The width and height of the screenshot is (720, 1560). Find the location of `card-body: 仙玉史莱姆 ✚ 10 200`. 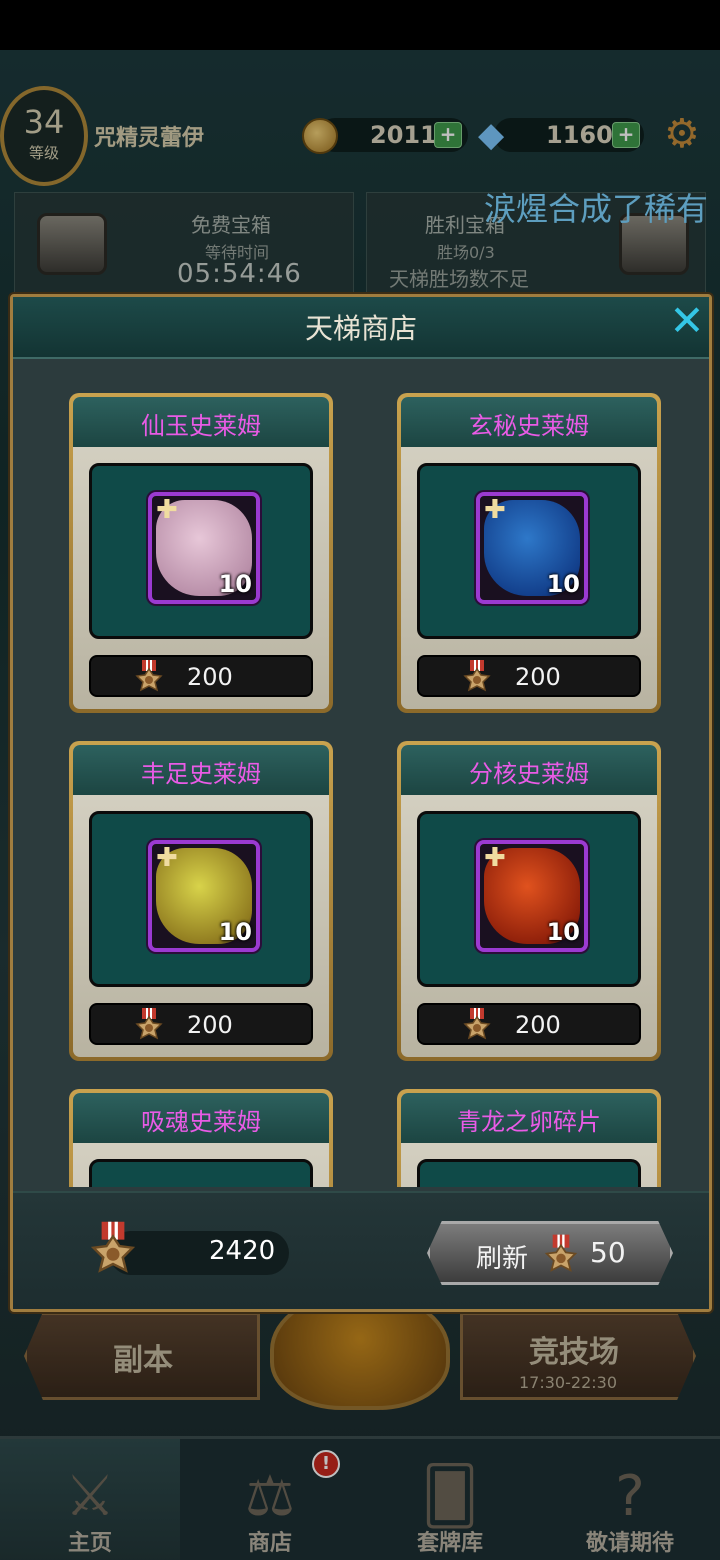

card-body: 仙玉史莱姆 ✚ 10 200 is located at coordinates (201, 553).